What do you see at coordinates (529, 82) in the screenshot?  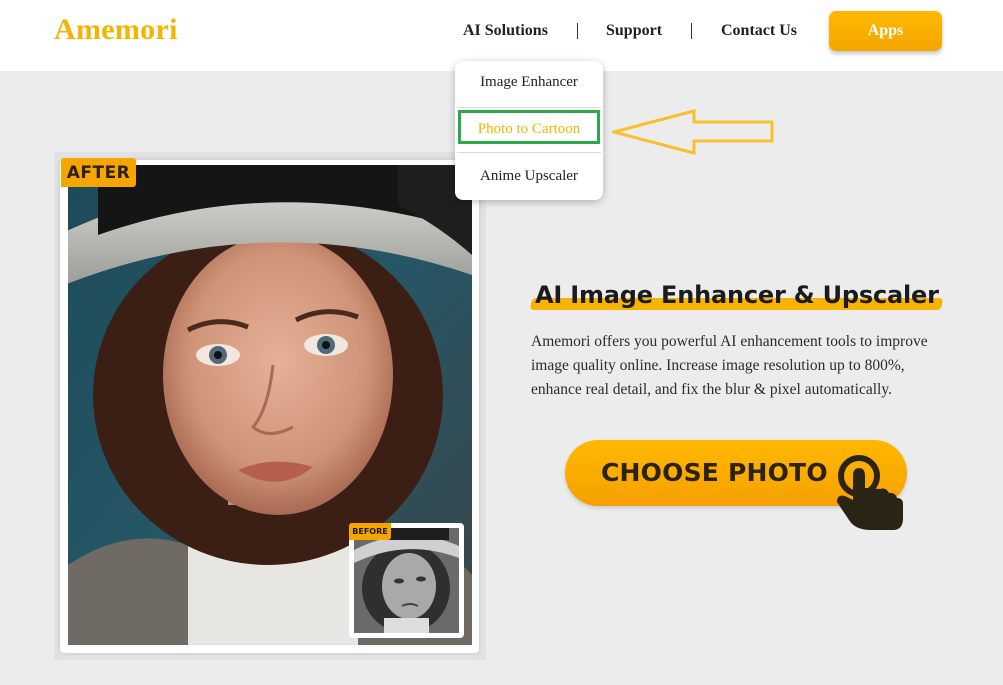 I see `dropdown-item-image-enhancer: Image Enhancer` at bounding box center [529, 82].